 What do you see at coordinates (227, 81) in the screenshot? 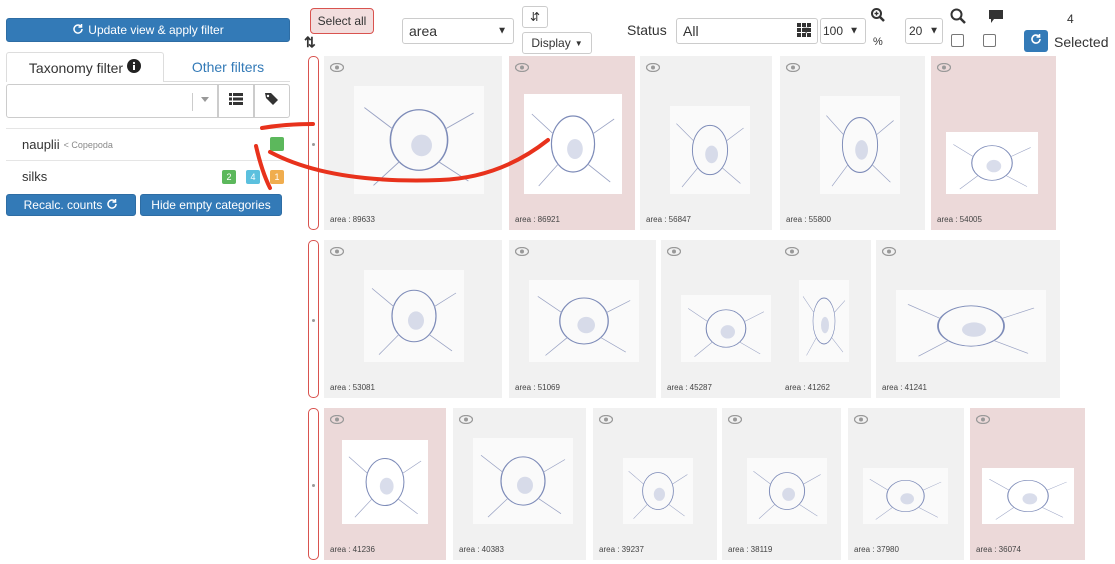
I see `tabs-divider` at bounding box center [227, 81].